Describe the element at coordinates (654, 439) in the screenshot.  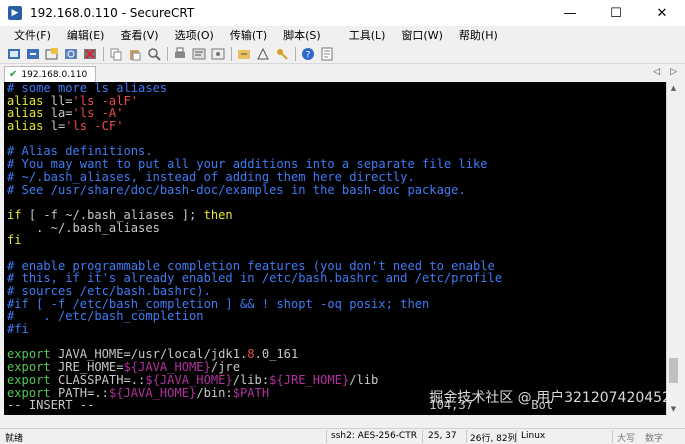
I see `status-num-lock: 数字` at that location.